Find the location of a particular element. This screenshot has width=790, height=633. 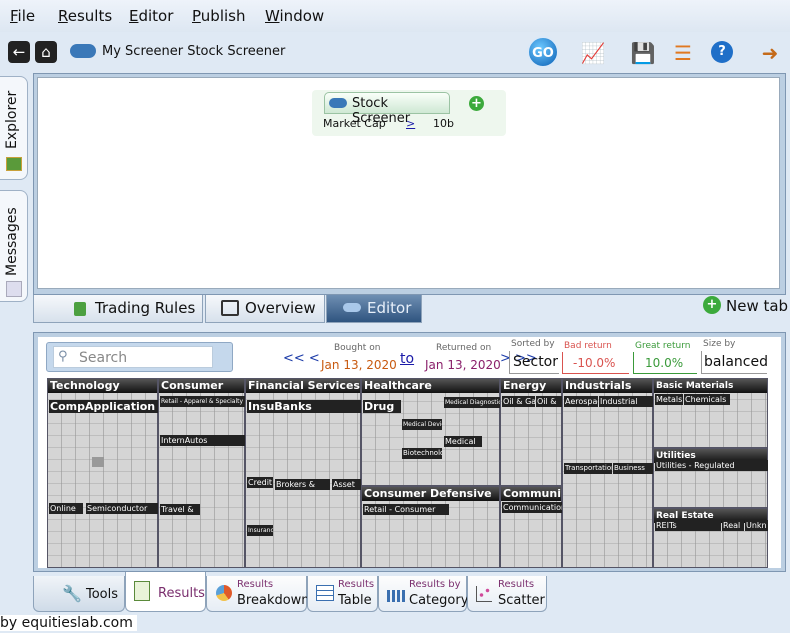

rule-block: Stock Screener + Market Cap > 10b is located at coordinates (409, 113).